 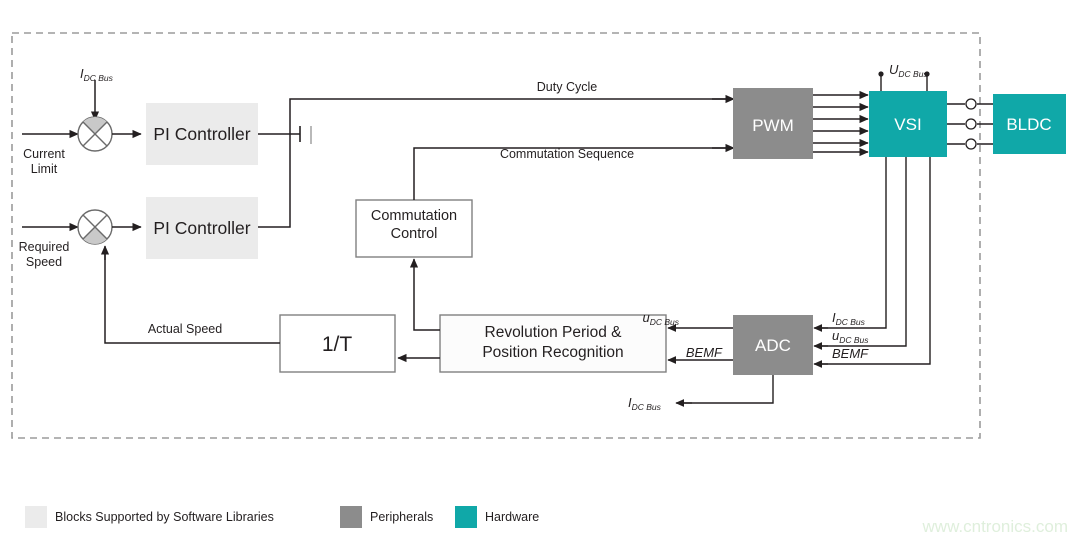 What do you see at coordinates (414, 234) in the screenshot?
I see `label-commutation-control-line2: Control` at bounding box center [414, 234].